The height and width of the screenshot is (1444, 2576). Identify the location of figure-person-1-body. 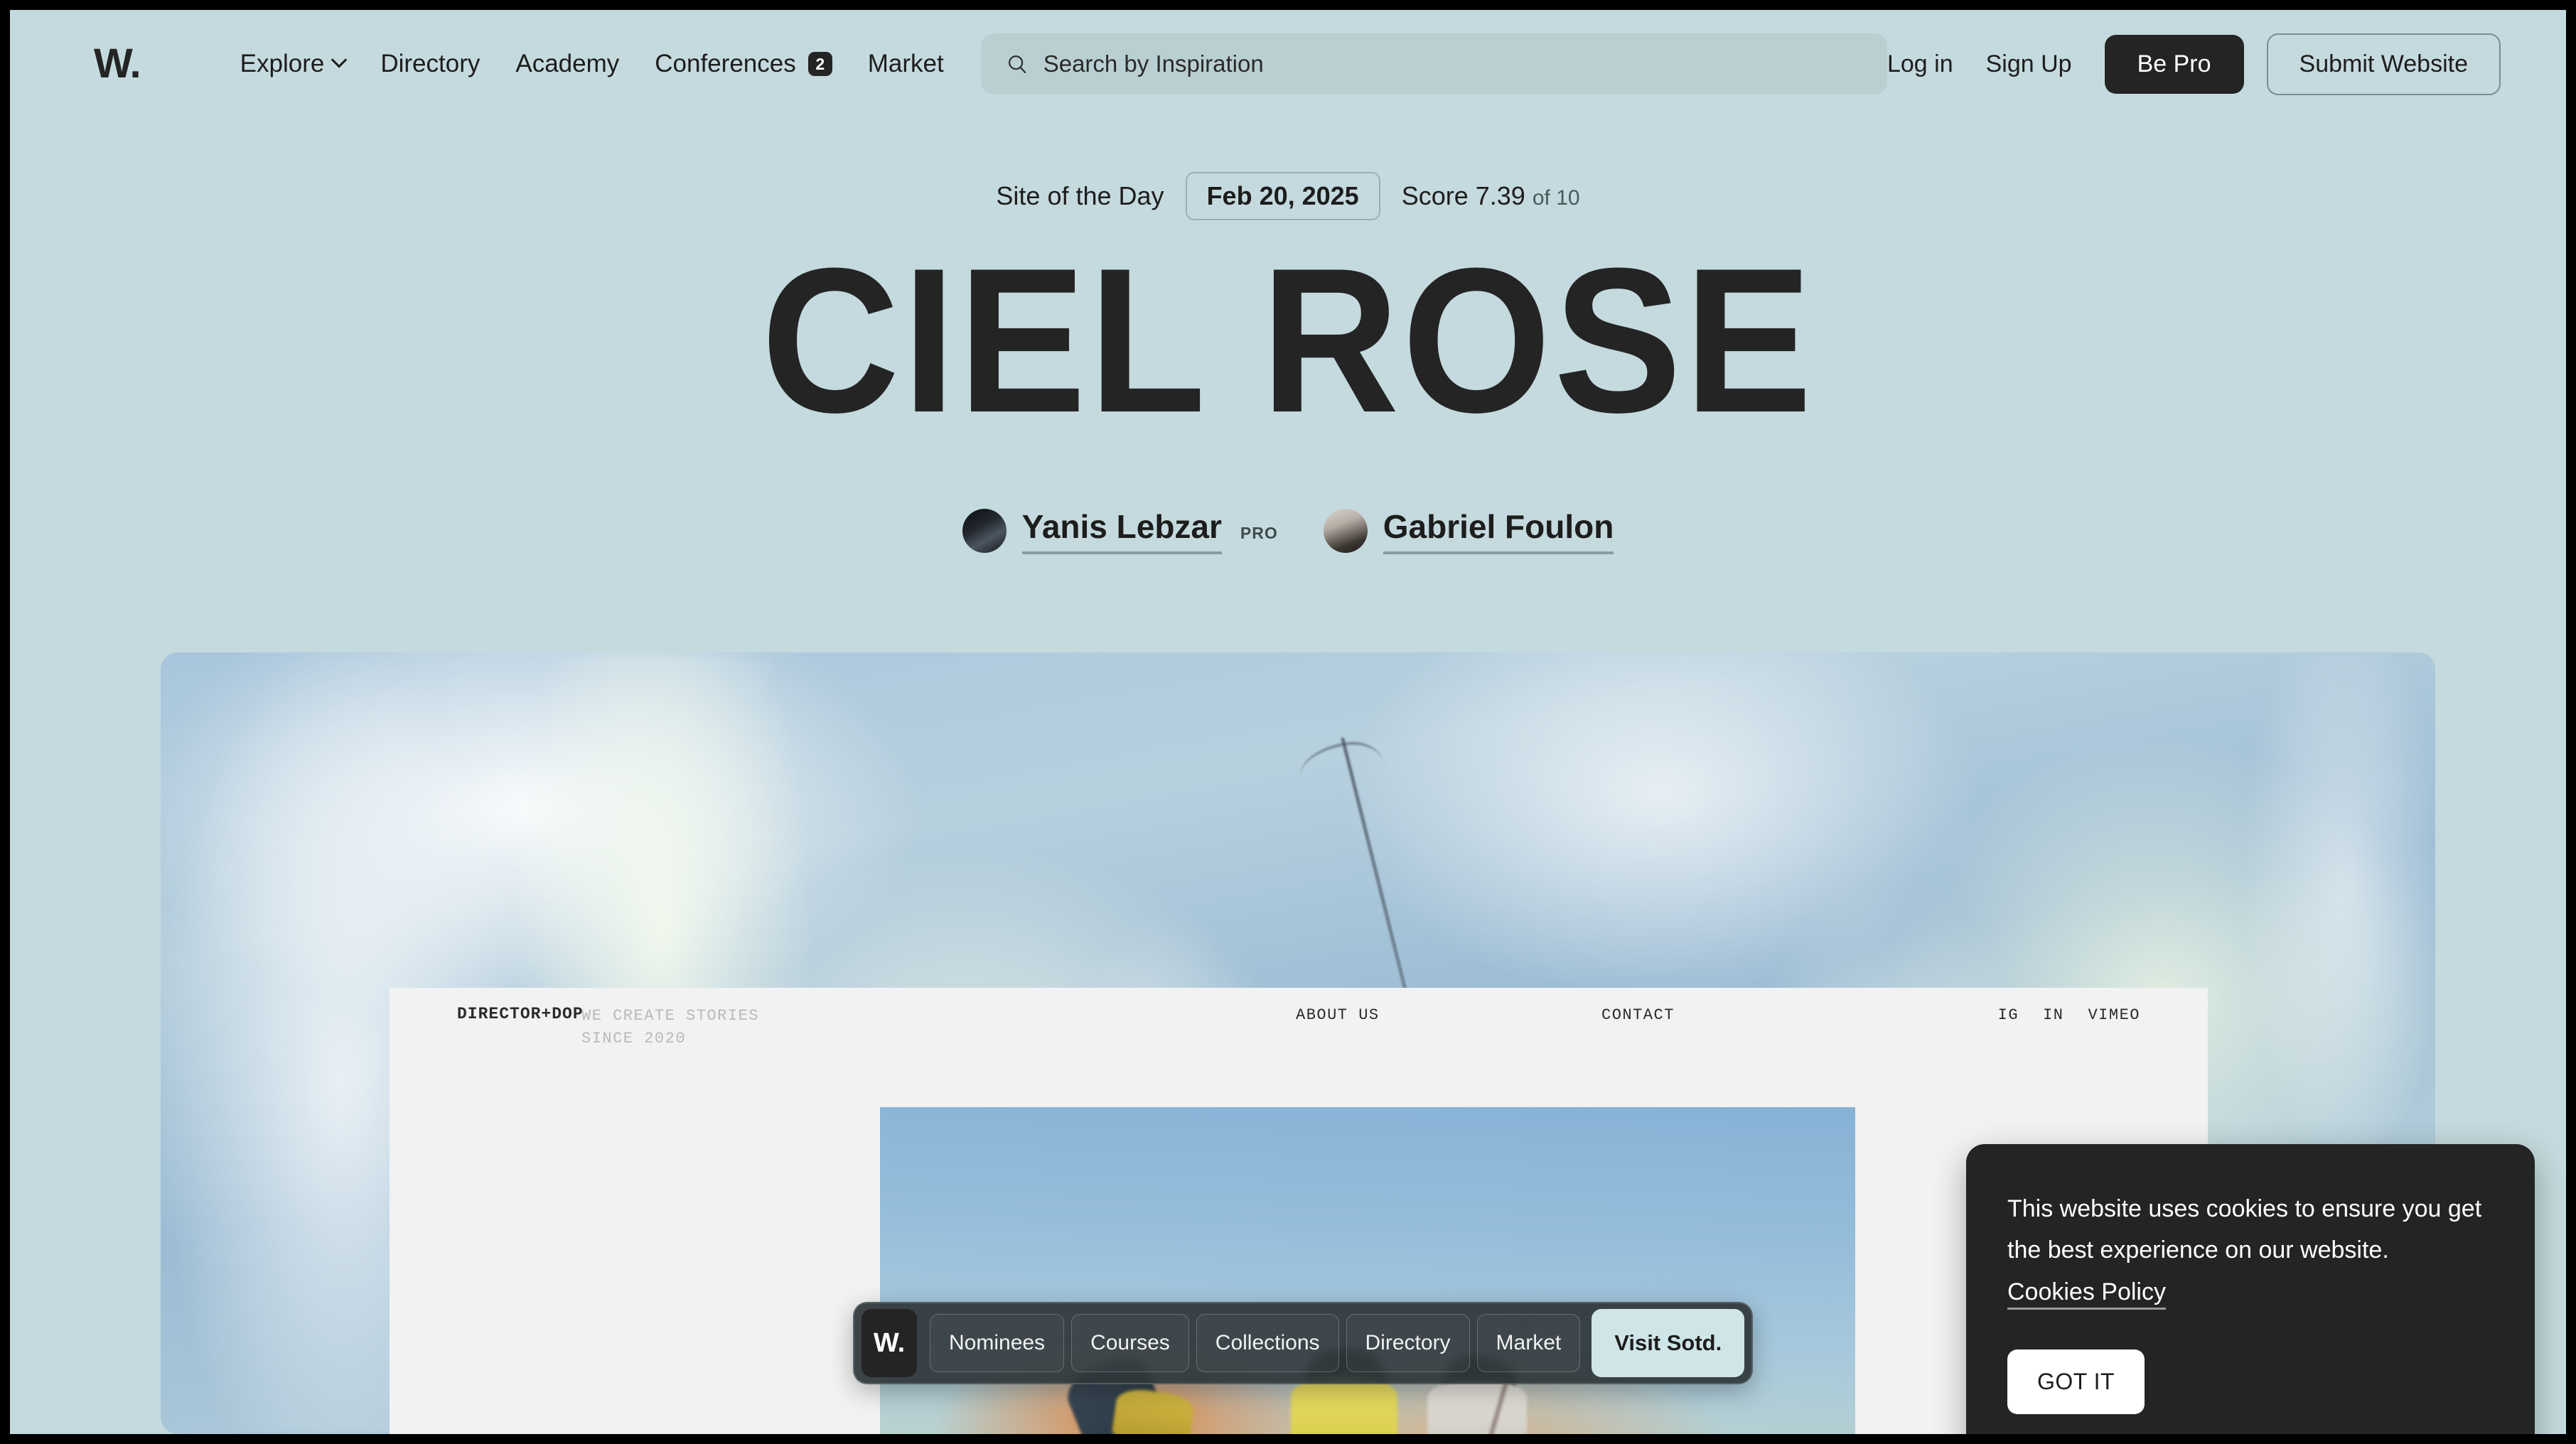
(1153, 1410).